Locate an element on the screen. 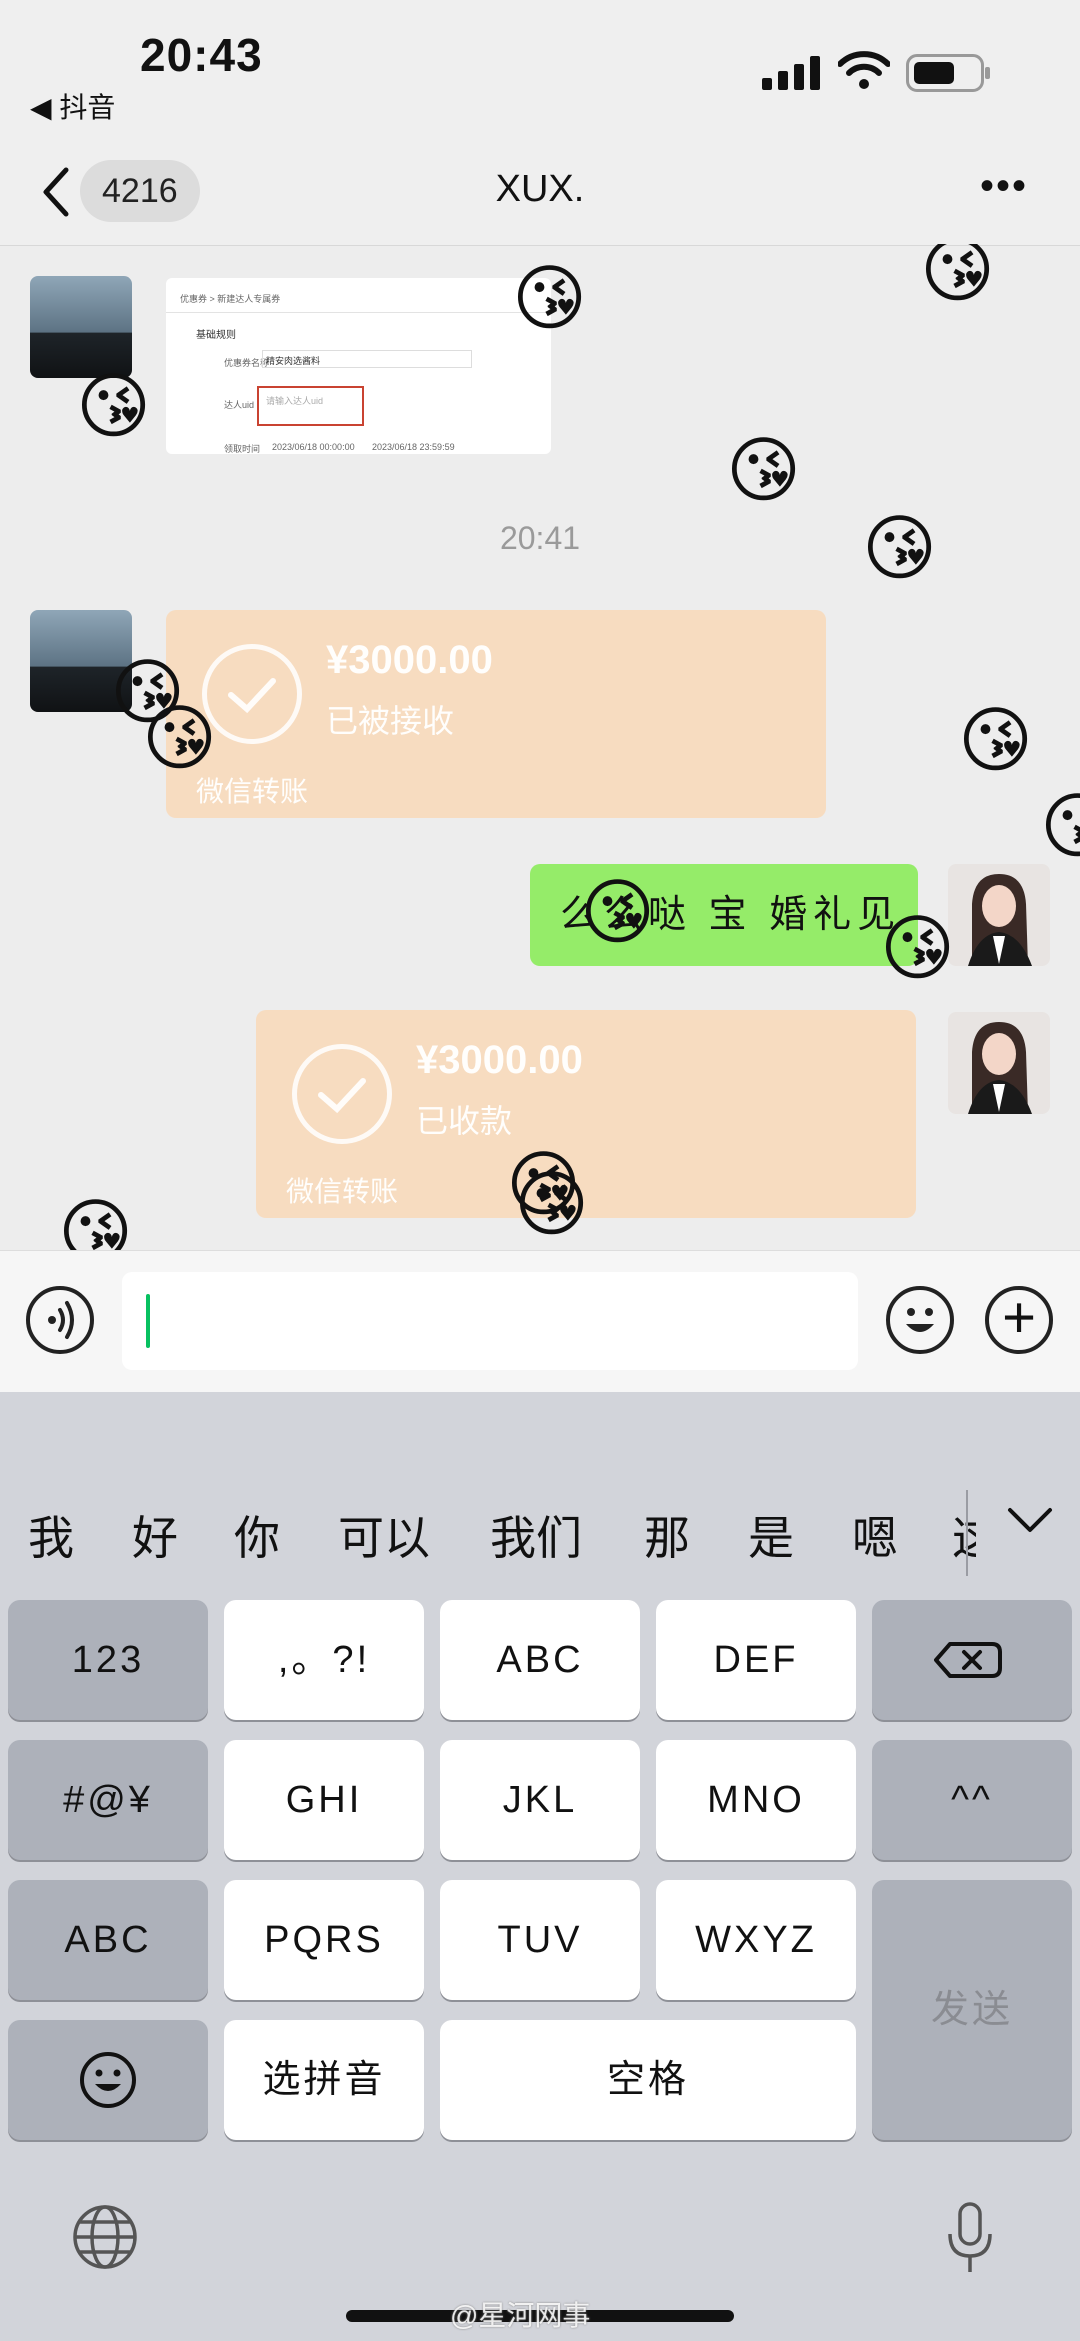 Image resolution: width=1080 pixels, height=2341 pixels. candidate-word: 我 is located at coordinates (51, 1535).